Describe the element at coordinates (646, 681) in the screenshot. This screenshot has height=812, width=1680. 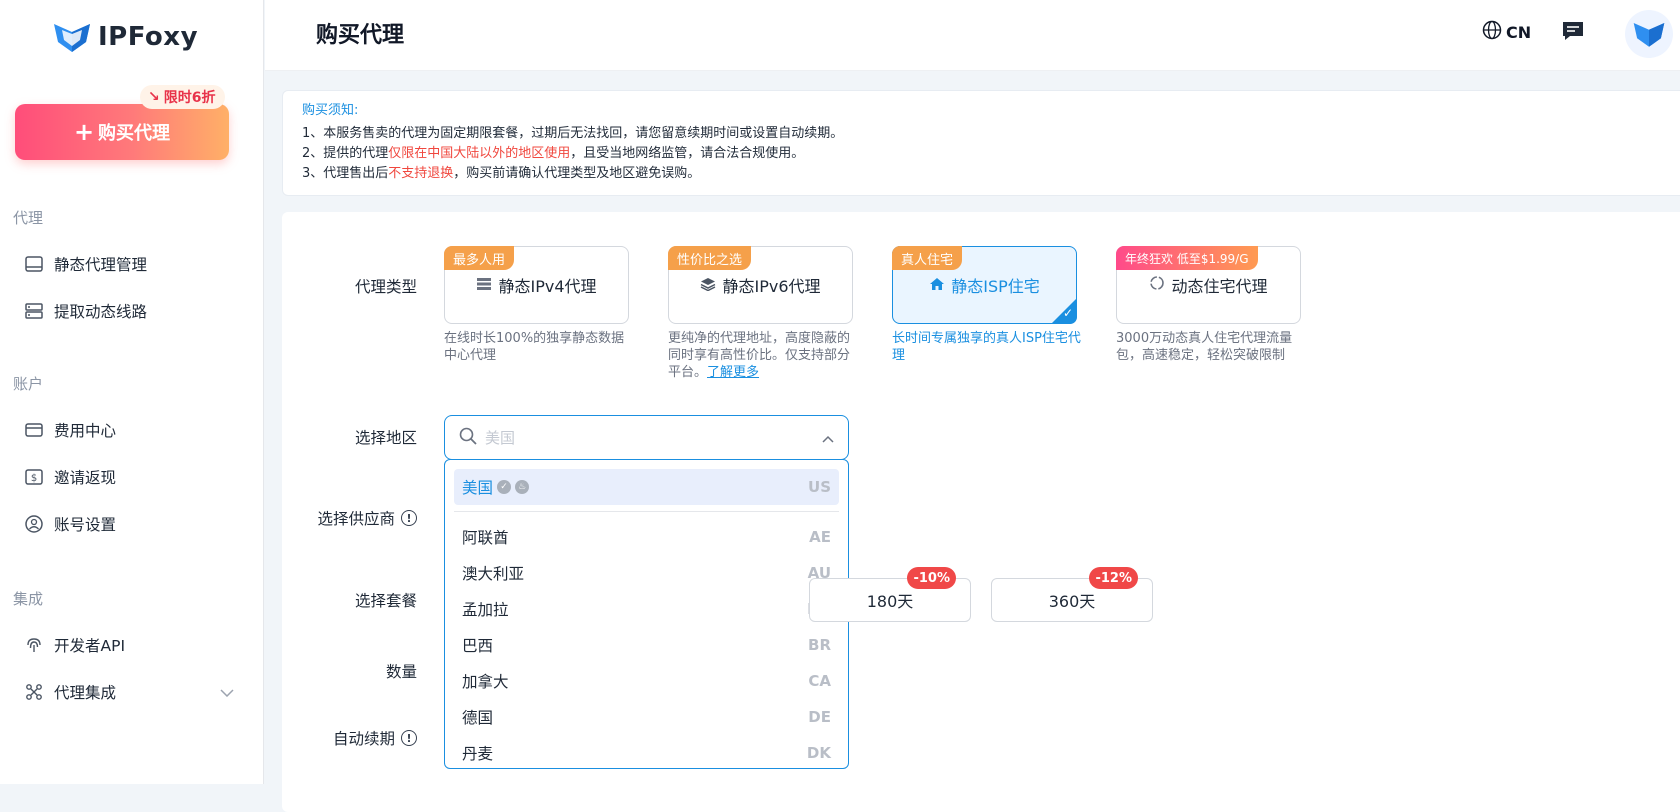
I see `region-option: 加拿大 CA` at that location.